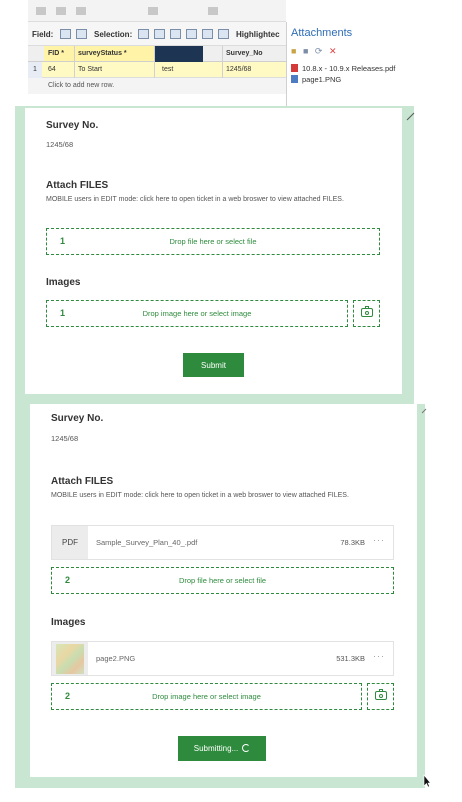 The width and height of the screenshot is (462, 802). What do you see at coordinates (191, 34) in the screenshot?
I see `clear-selection-icon` at bounding box center [191, 34].